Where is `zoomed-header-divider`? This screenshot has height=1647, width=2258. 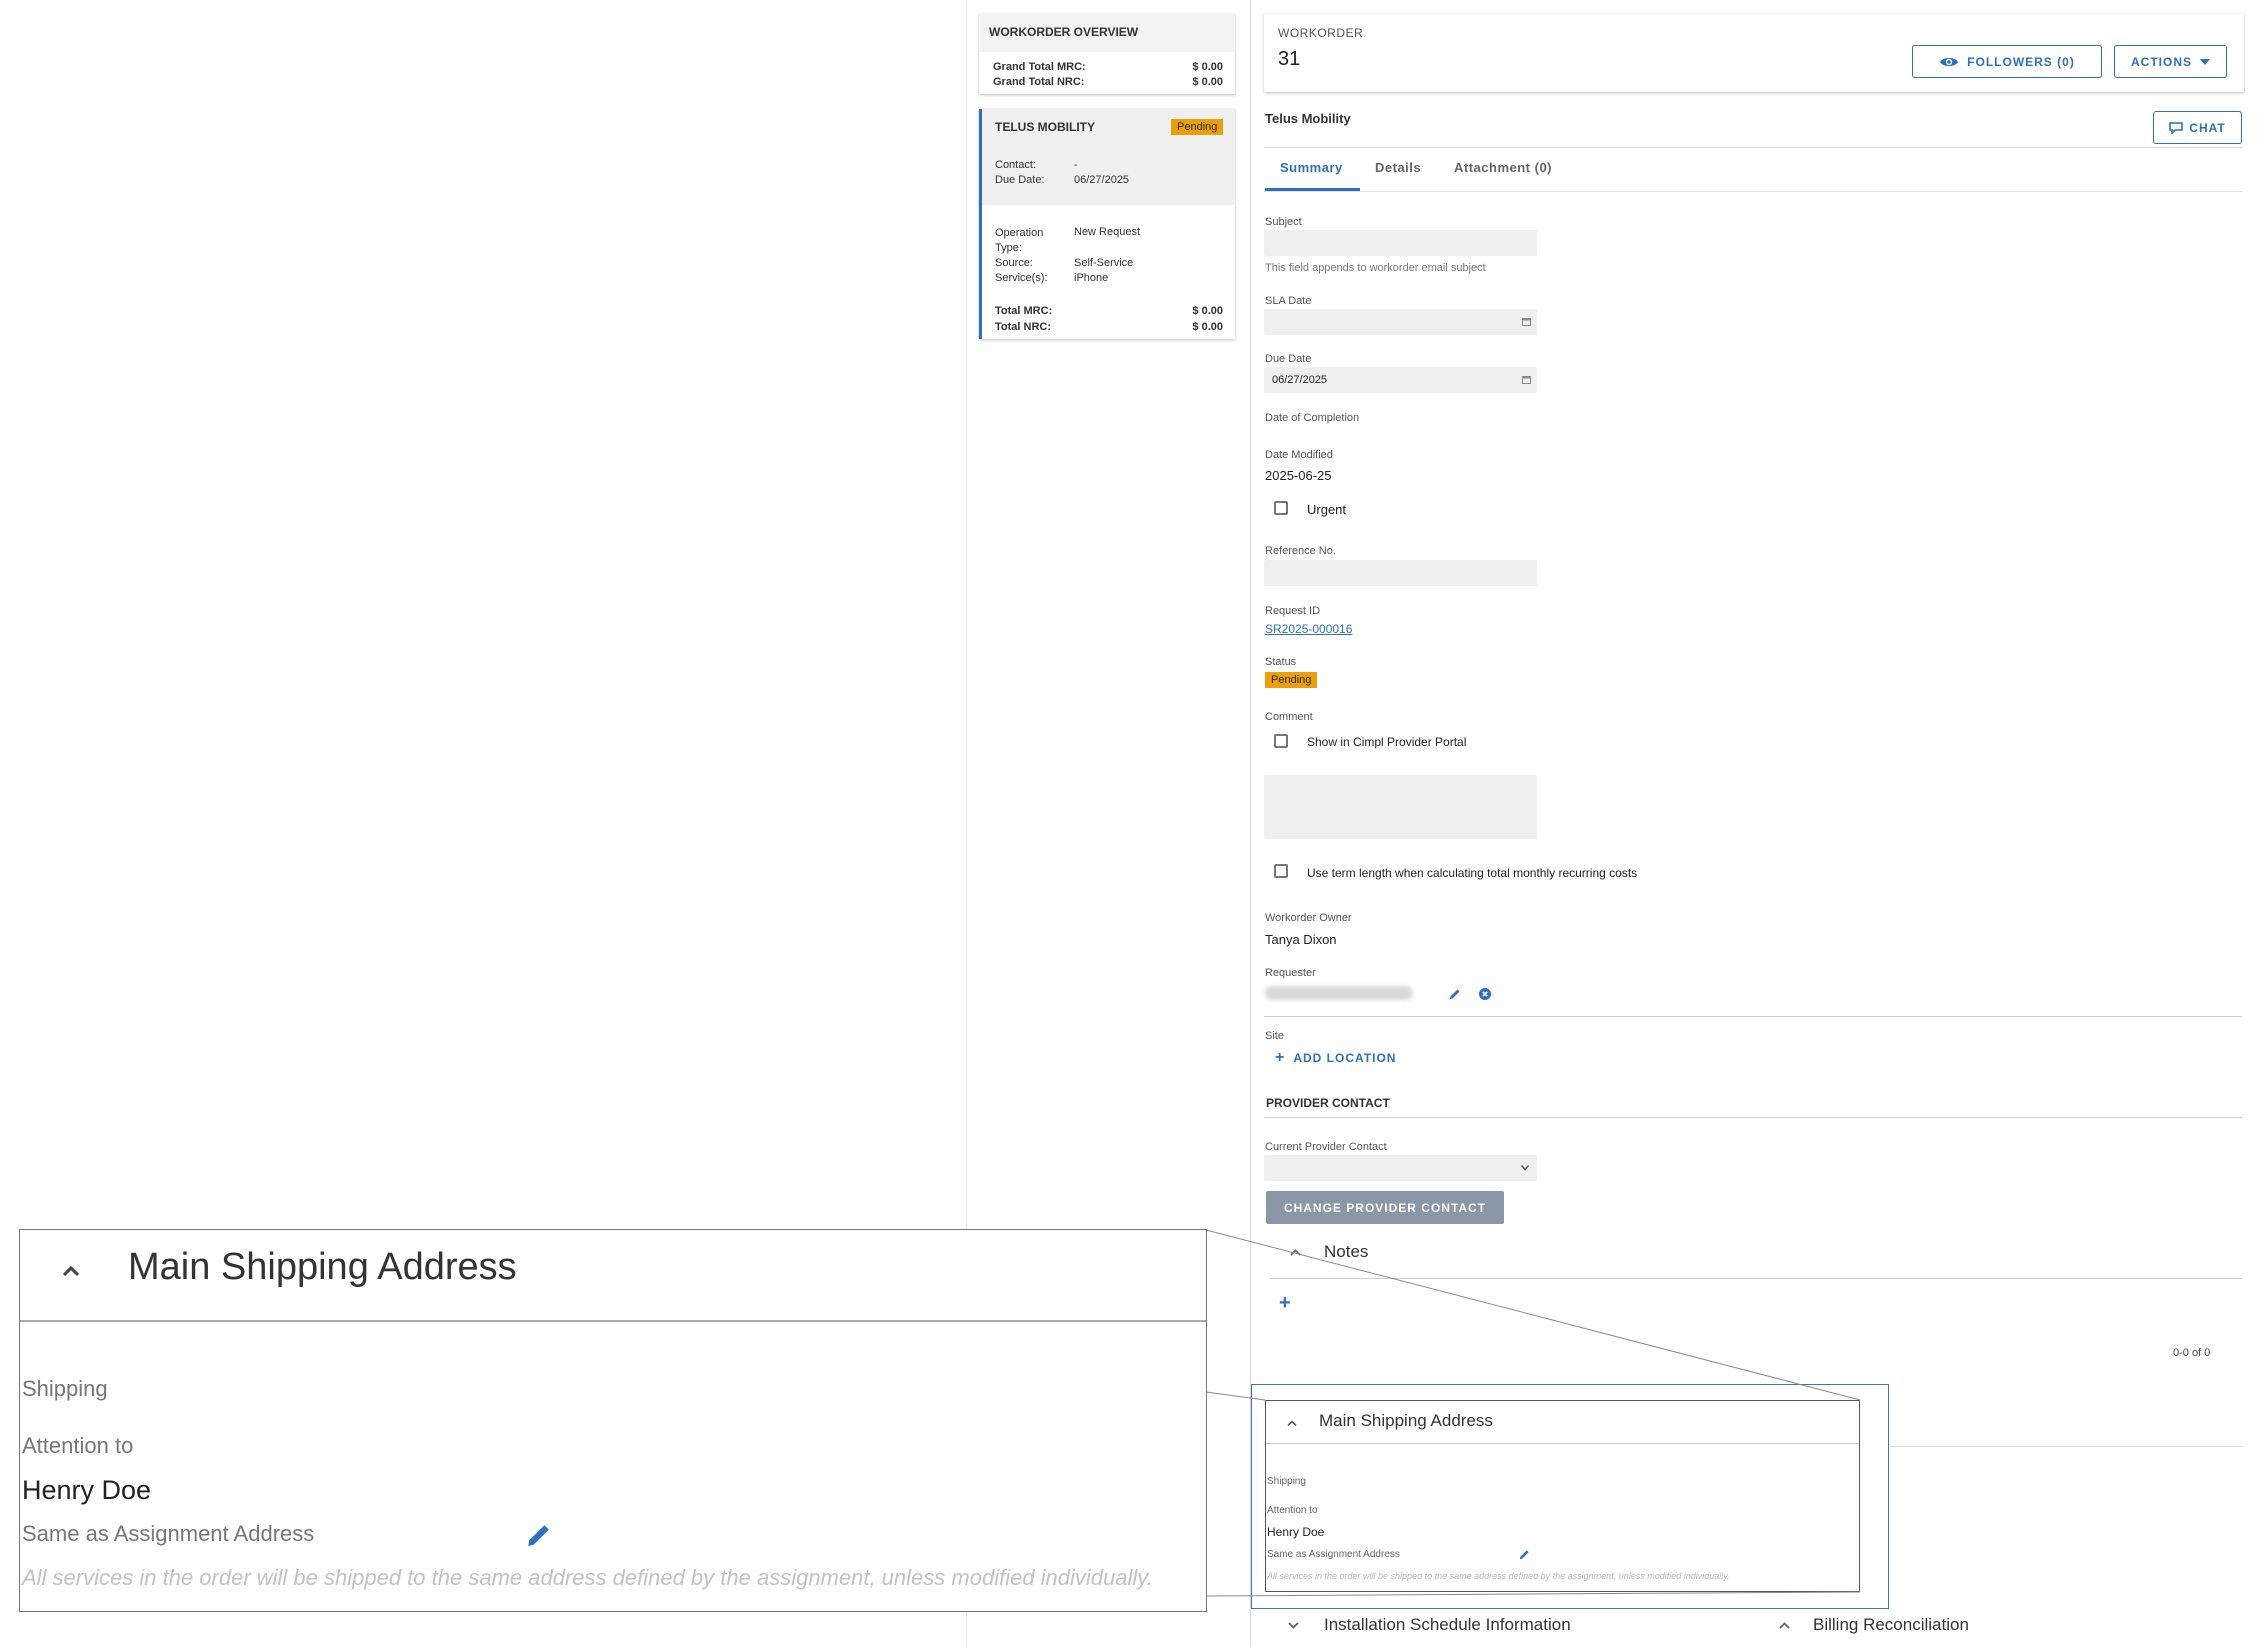 zoomed-header-divider is located at coordinates (613, 1321).